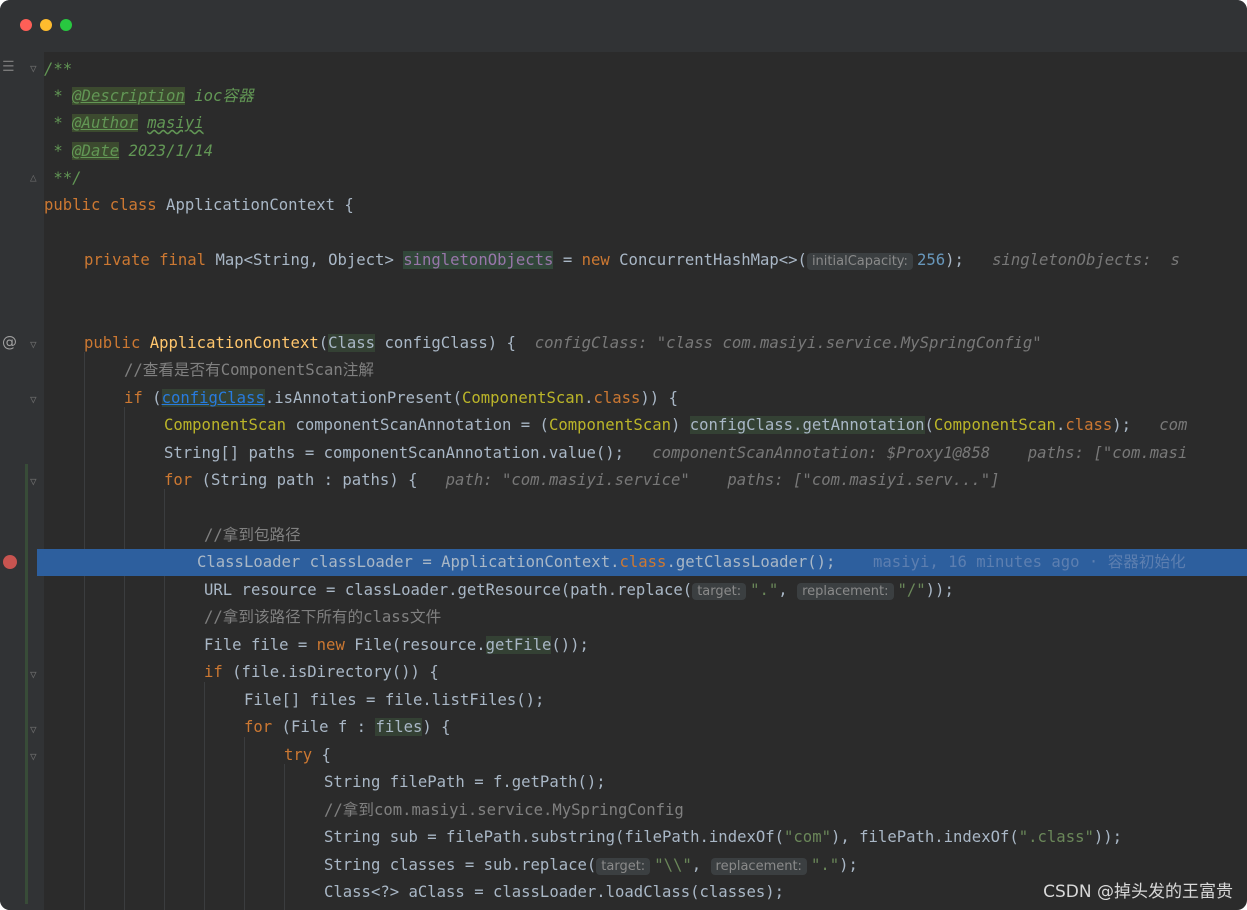 The image size is (1247, 910). I want to click on doc-comment: ioc容器, so click(219, 96).